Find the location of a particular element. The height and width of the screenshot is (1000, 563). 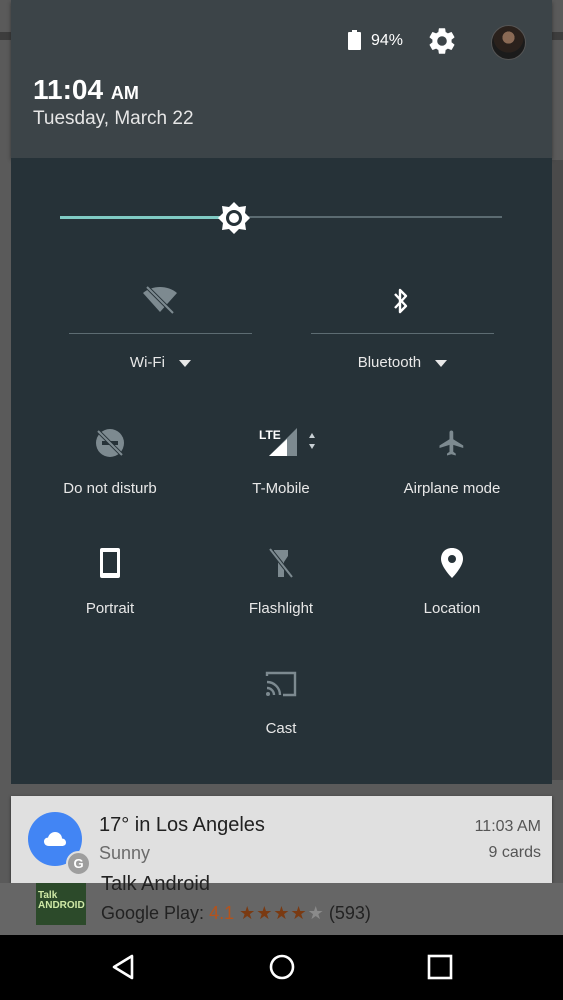

app-review-count: (593) is located at coordinates (349, 913).